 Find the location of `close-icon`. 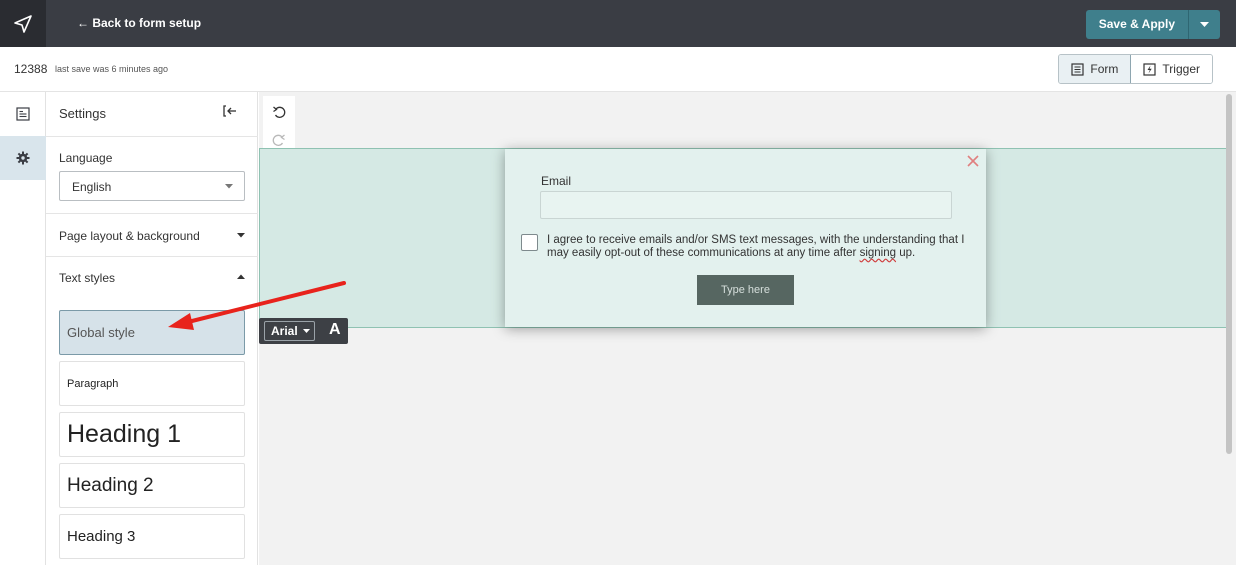

close-icon is located at coordinates (973, 161).